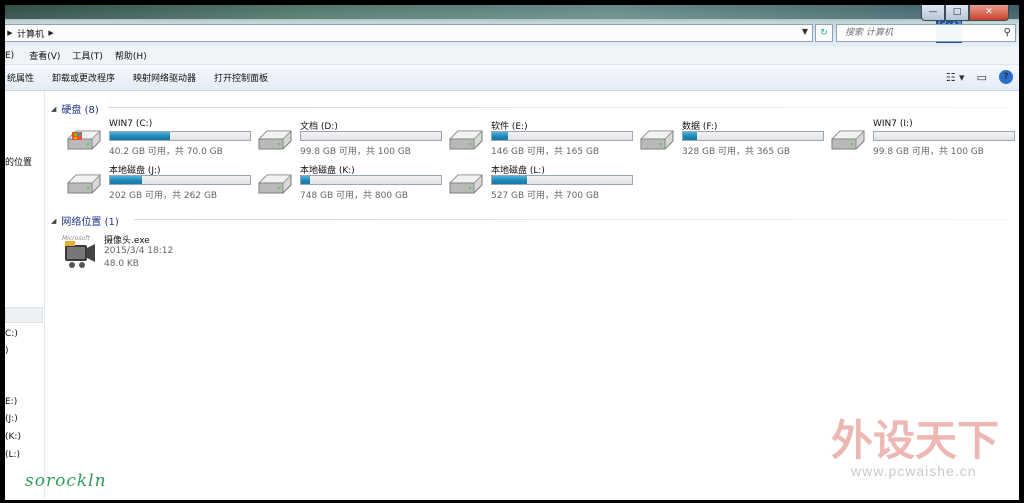 The width and height of the screenshot is (1024, 503). Describe the element at coordinates (163, 196) in the screenshot. I see `drive-capacity: 202 GB 可用，共 262 GB` at that location.